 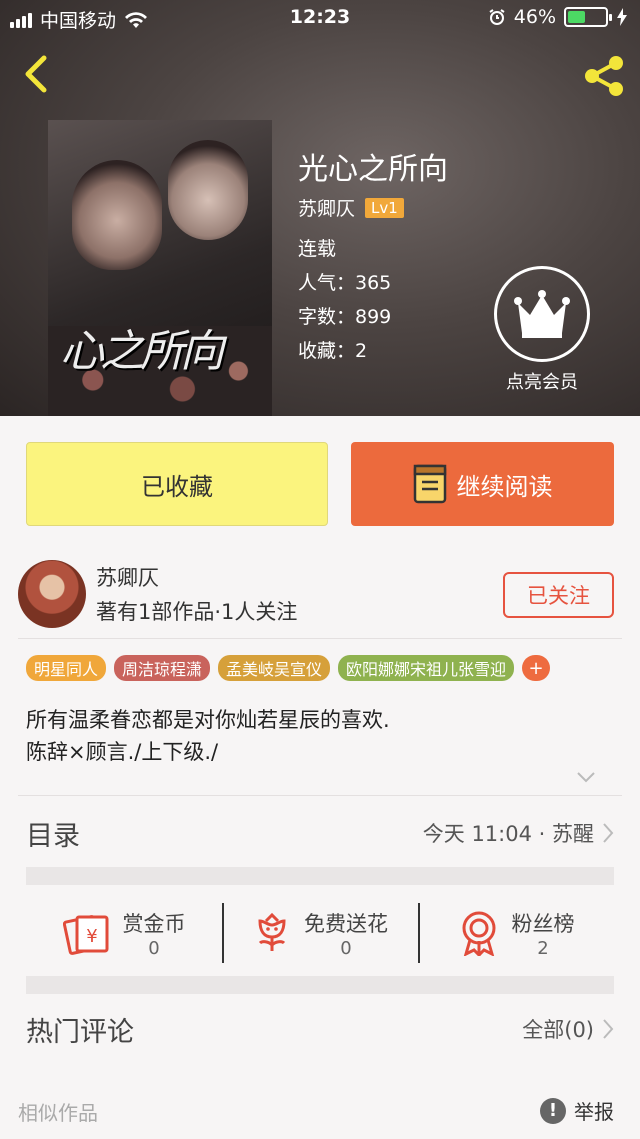 I want to click on vip-label: 点亮会员, so click(x=542, y=382).